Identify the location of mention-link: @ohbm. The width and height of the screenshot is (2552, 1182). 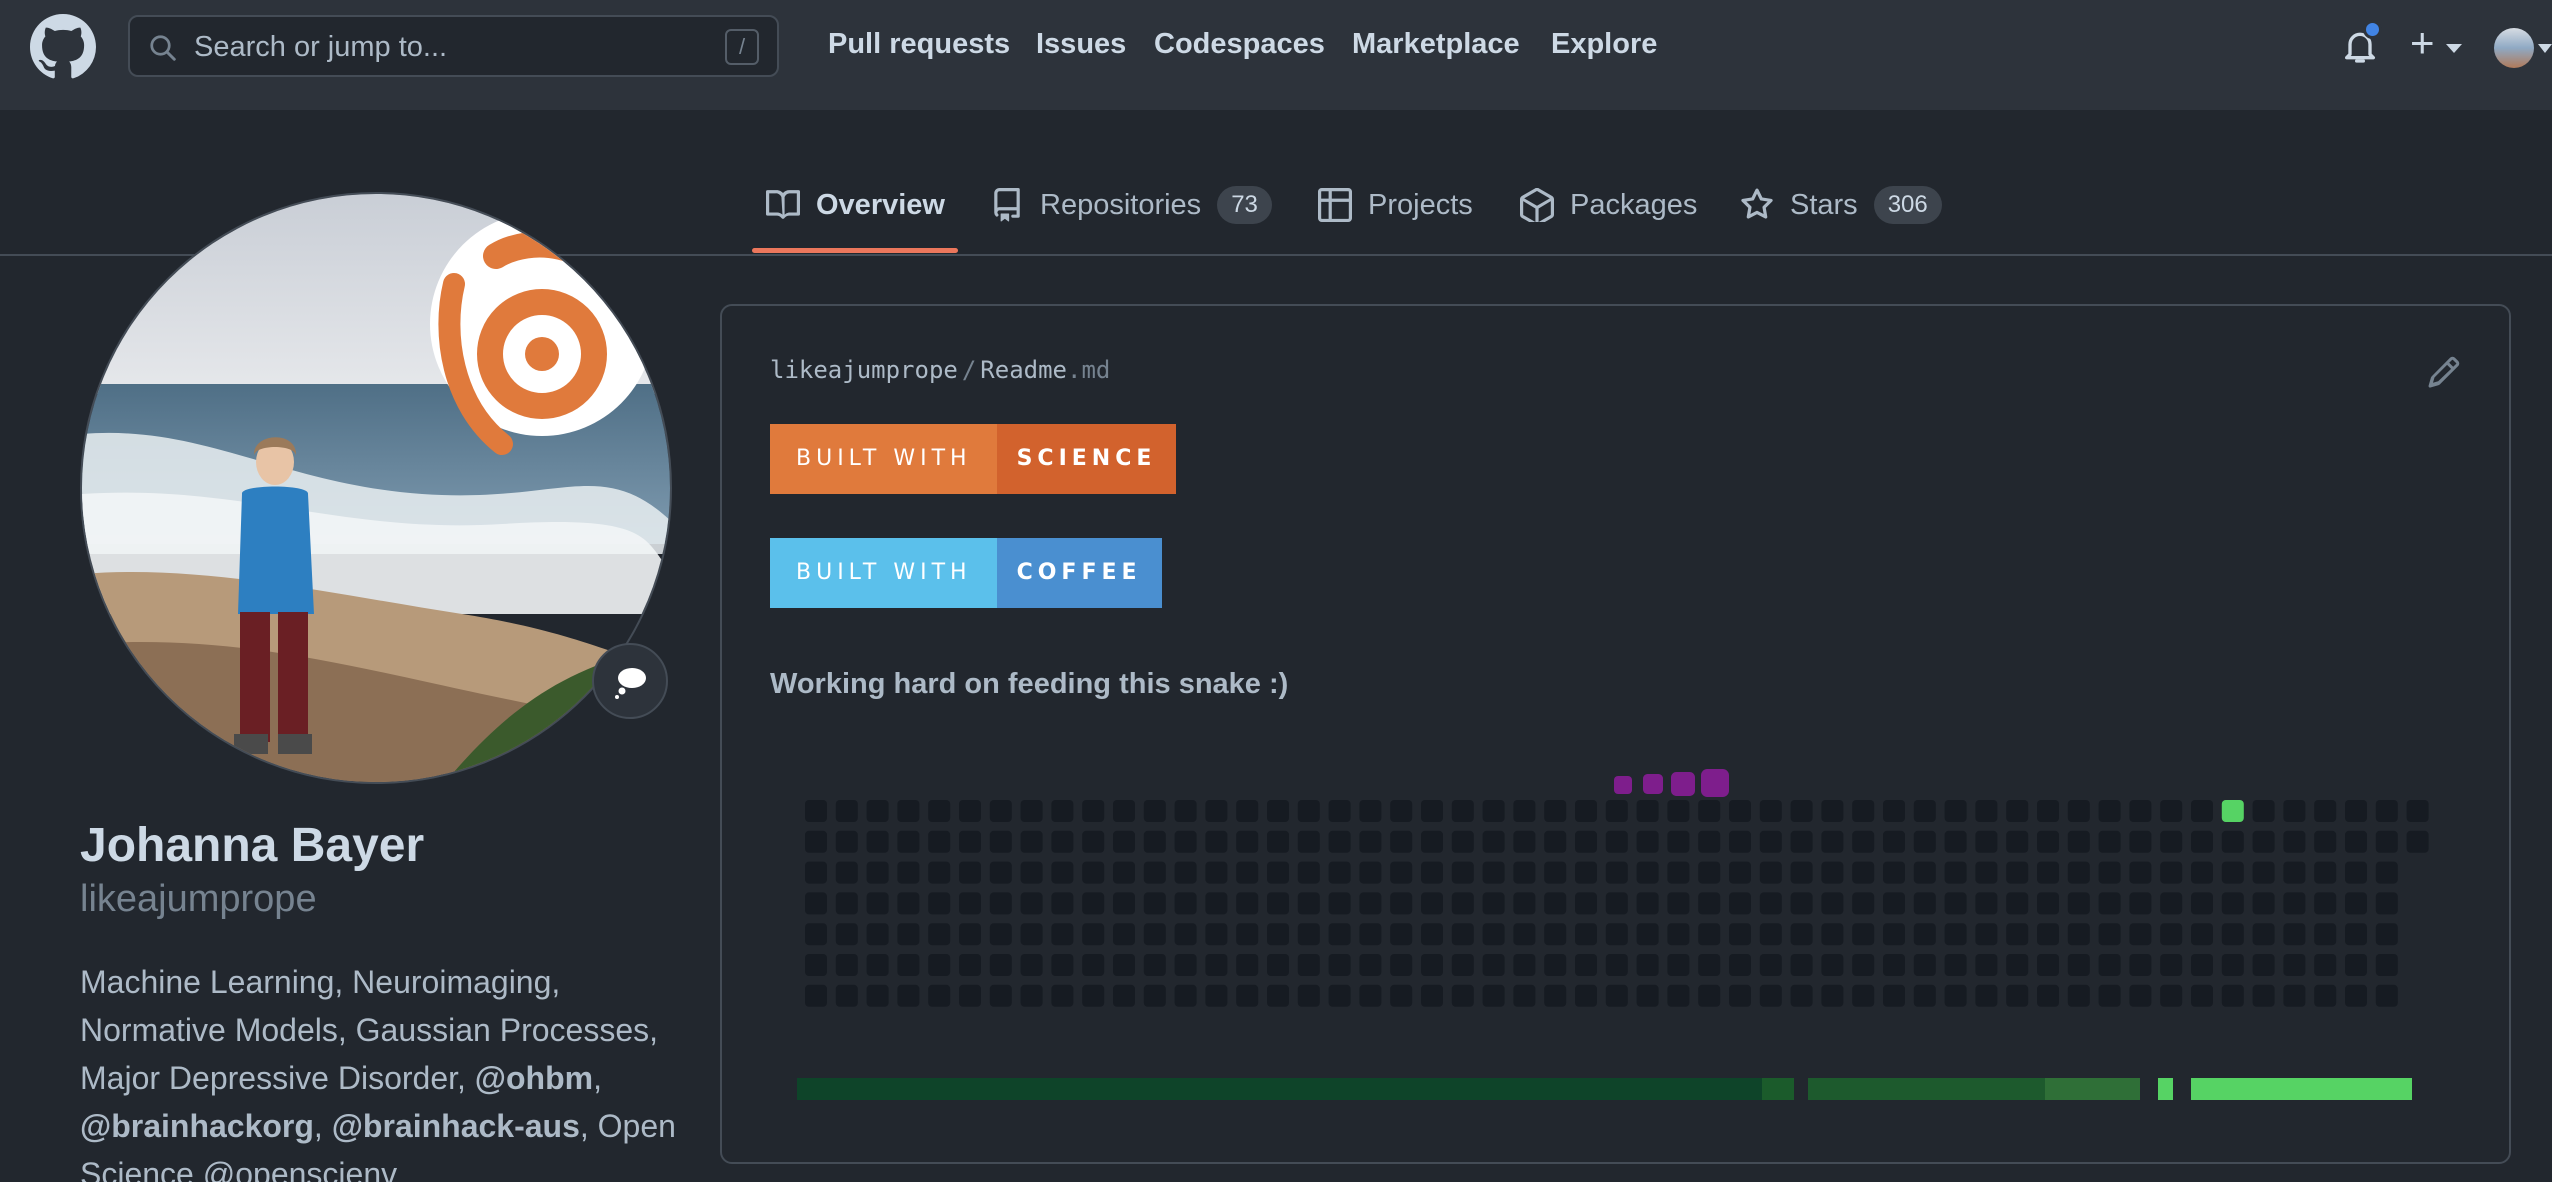
(534, 1078).